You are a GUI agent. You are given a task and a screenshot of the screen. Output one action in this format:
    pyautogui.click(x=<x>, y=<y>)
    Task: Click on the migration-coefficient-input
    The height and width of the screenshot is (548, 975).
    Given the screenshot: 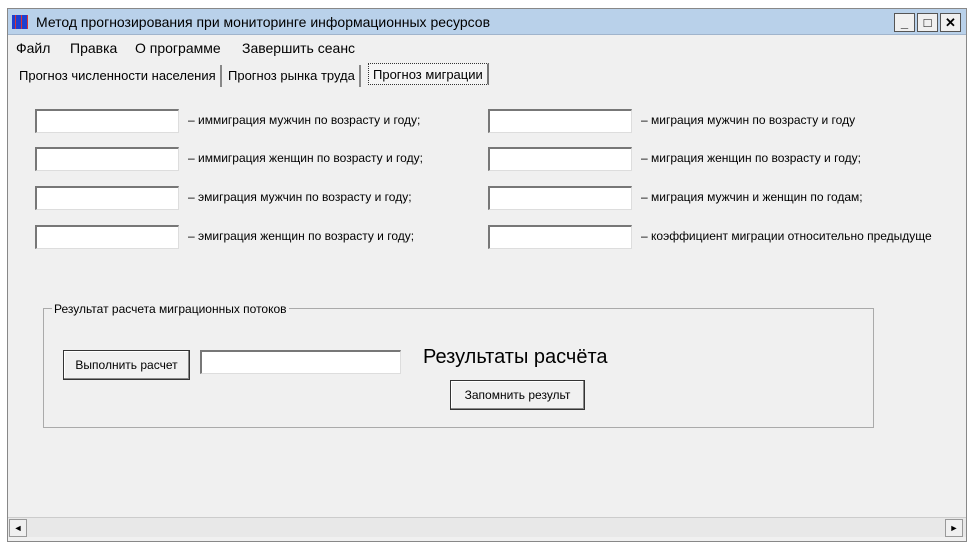 What is the action you would take?
    pyautogui.click(x=560, y=237)
    